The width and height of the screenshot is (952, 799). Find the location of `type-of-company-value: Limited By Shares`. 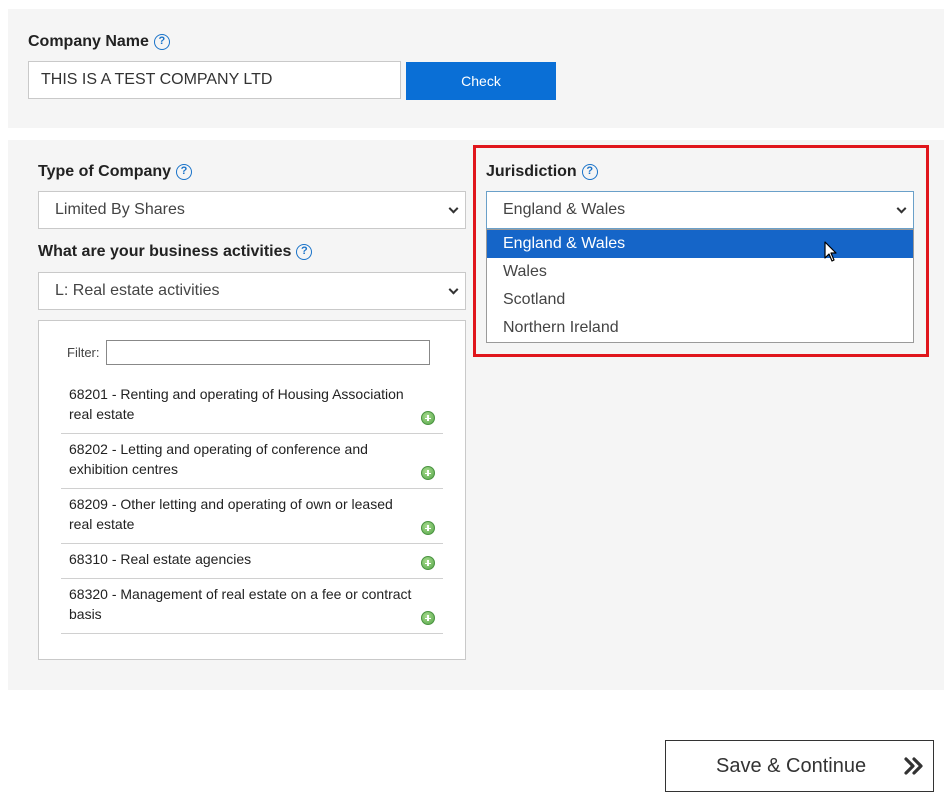

type-of-company-value: Limited By Shares is located at coordinates (120, 209).